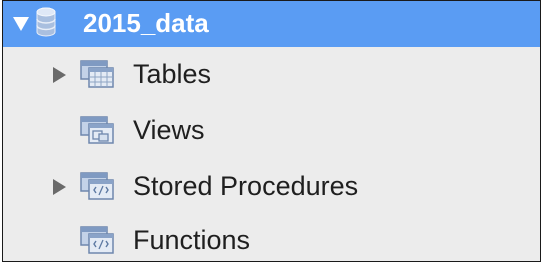  I want to click on tables-folder-icon, so click(97, 74).